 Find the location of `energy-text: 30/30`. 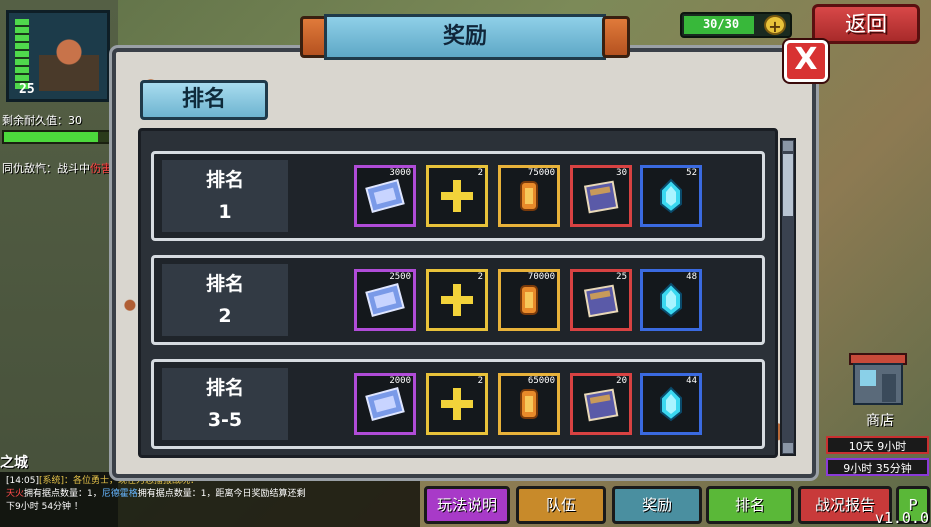

energy-text: 30/30 is located at coordinates (721, 24).